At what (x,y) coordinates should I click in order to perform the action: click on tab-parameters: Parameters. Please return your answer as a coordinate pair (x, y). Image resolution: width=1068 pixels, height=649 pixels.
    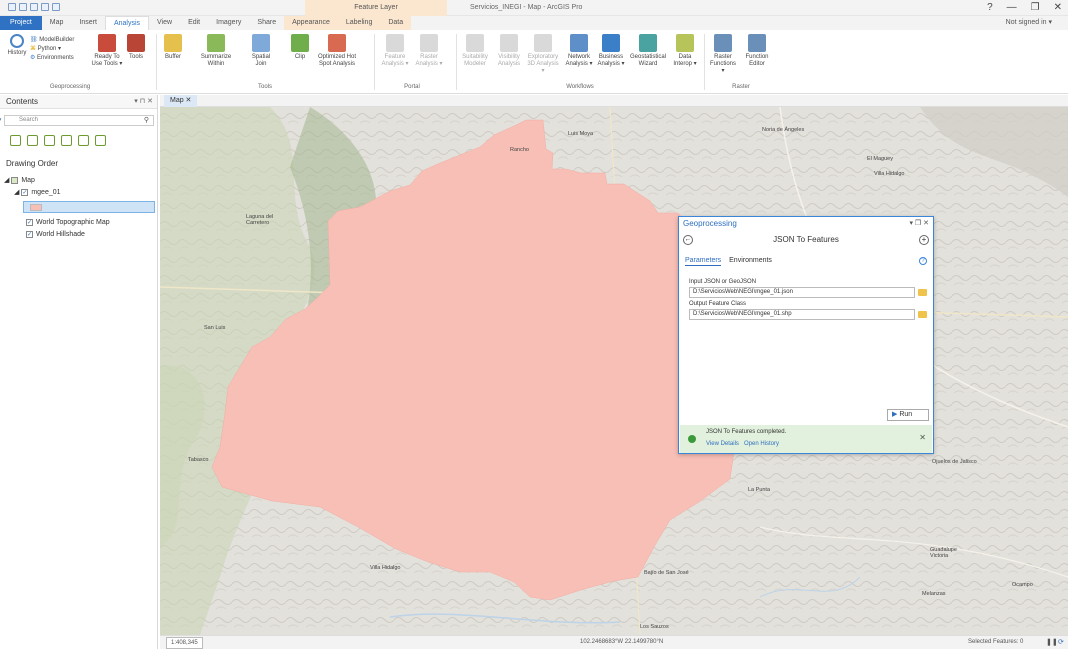
    Looking at the image, I should click on (703, 261).